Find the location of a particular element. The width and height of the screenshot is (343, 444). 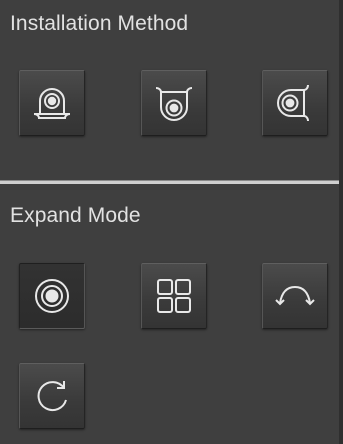

fisheye-view-icon is located at coordinates (52, 296).